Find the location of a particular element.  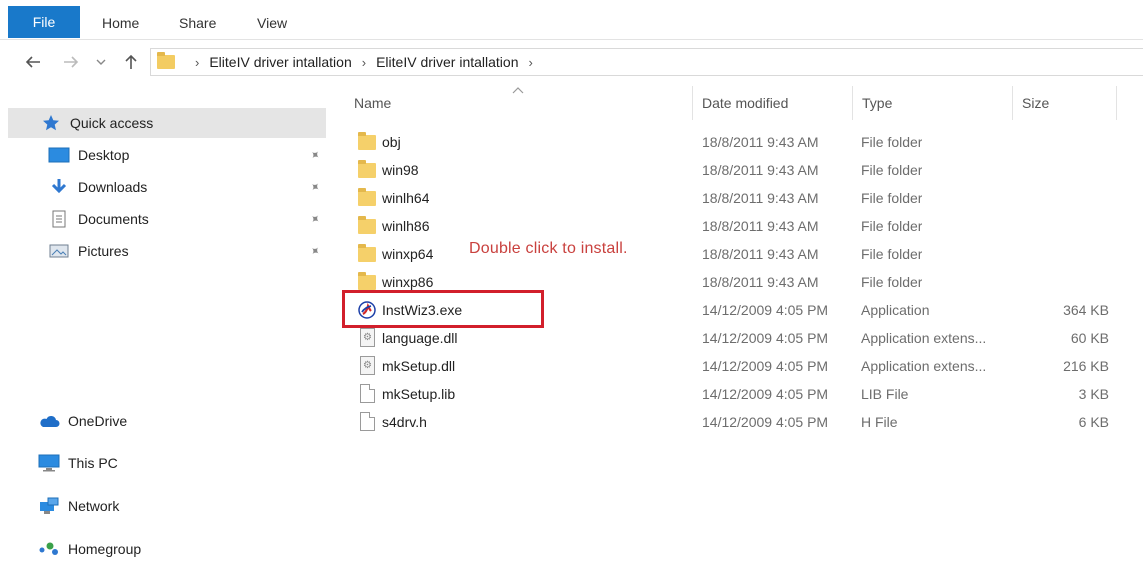

dll-file-icon: ⚙ is located at coordinates (367, 337).